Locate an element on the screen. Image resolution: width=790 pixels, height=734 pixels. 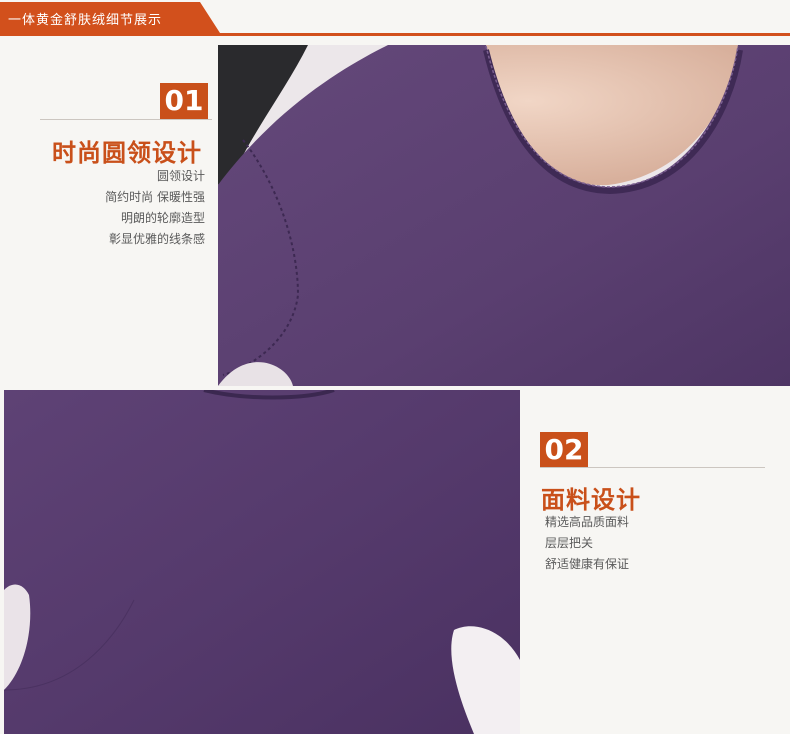
section2-divider is located at coordinates (652, 467).